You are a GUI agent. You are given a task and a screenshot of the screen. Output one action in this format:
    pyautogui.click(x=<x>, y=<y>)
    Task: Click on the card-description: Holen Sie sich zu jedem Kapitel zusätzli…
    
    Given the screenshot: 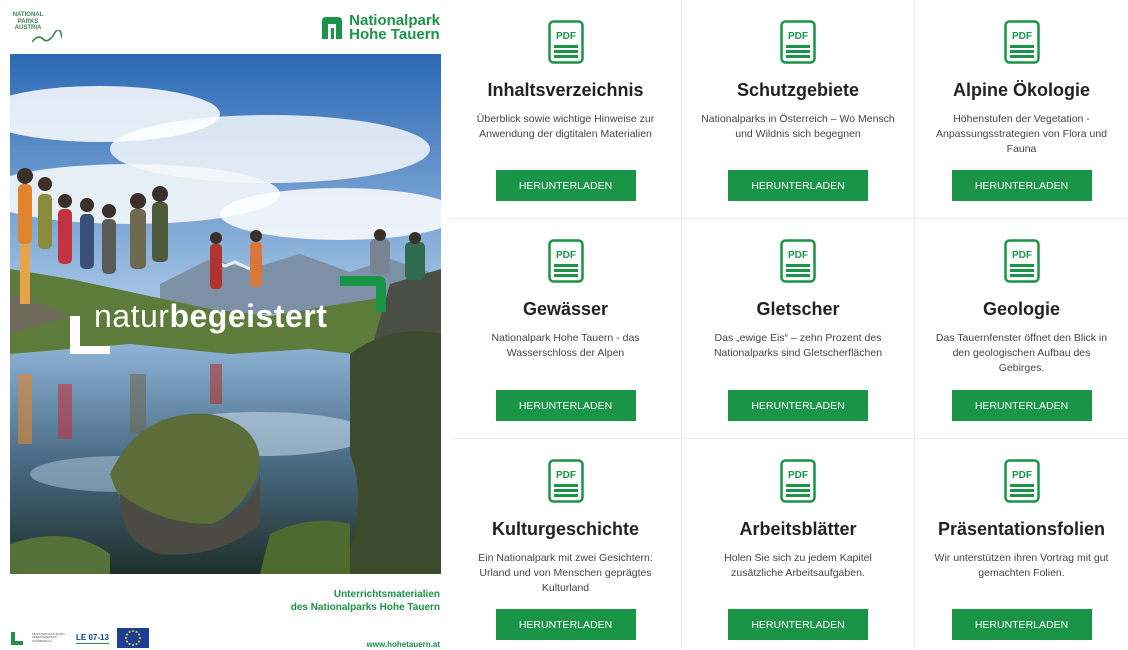 What is the action you would take?
    pyautogui.click(x=798, y=565)
    